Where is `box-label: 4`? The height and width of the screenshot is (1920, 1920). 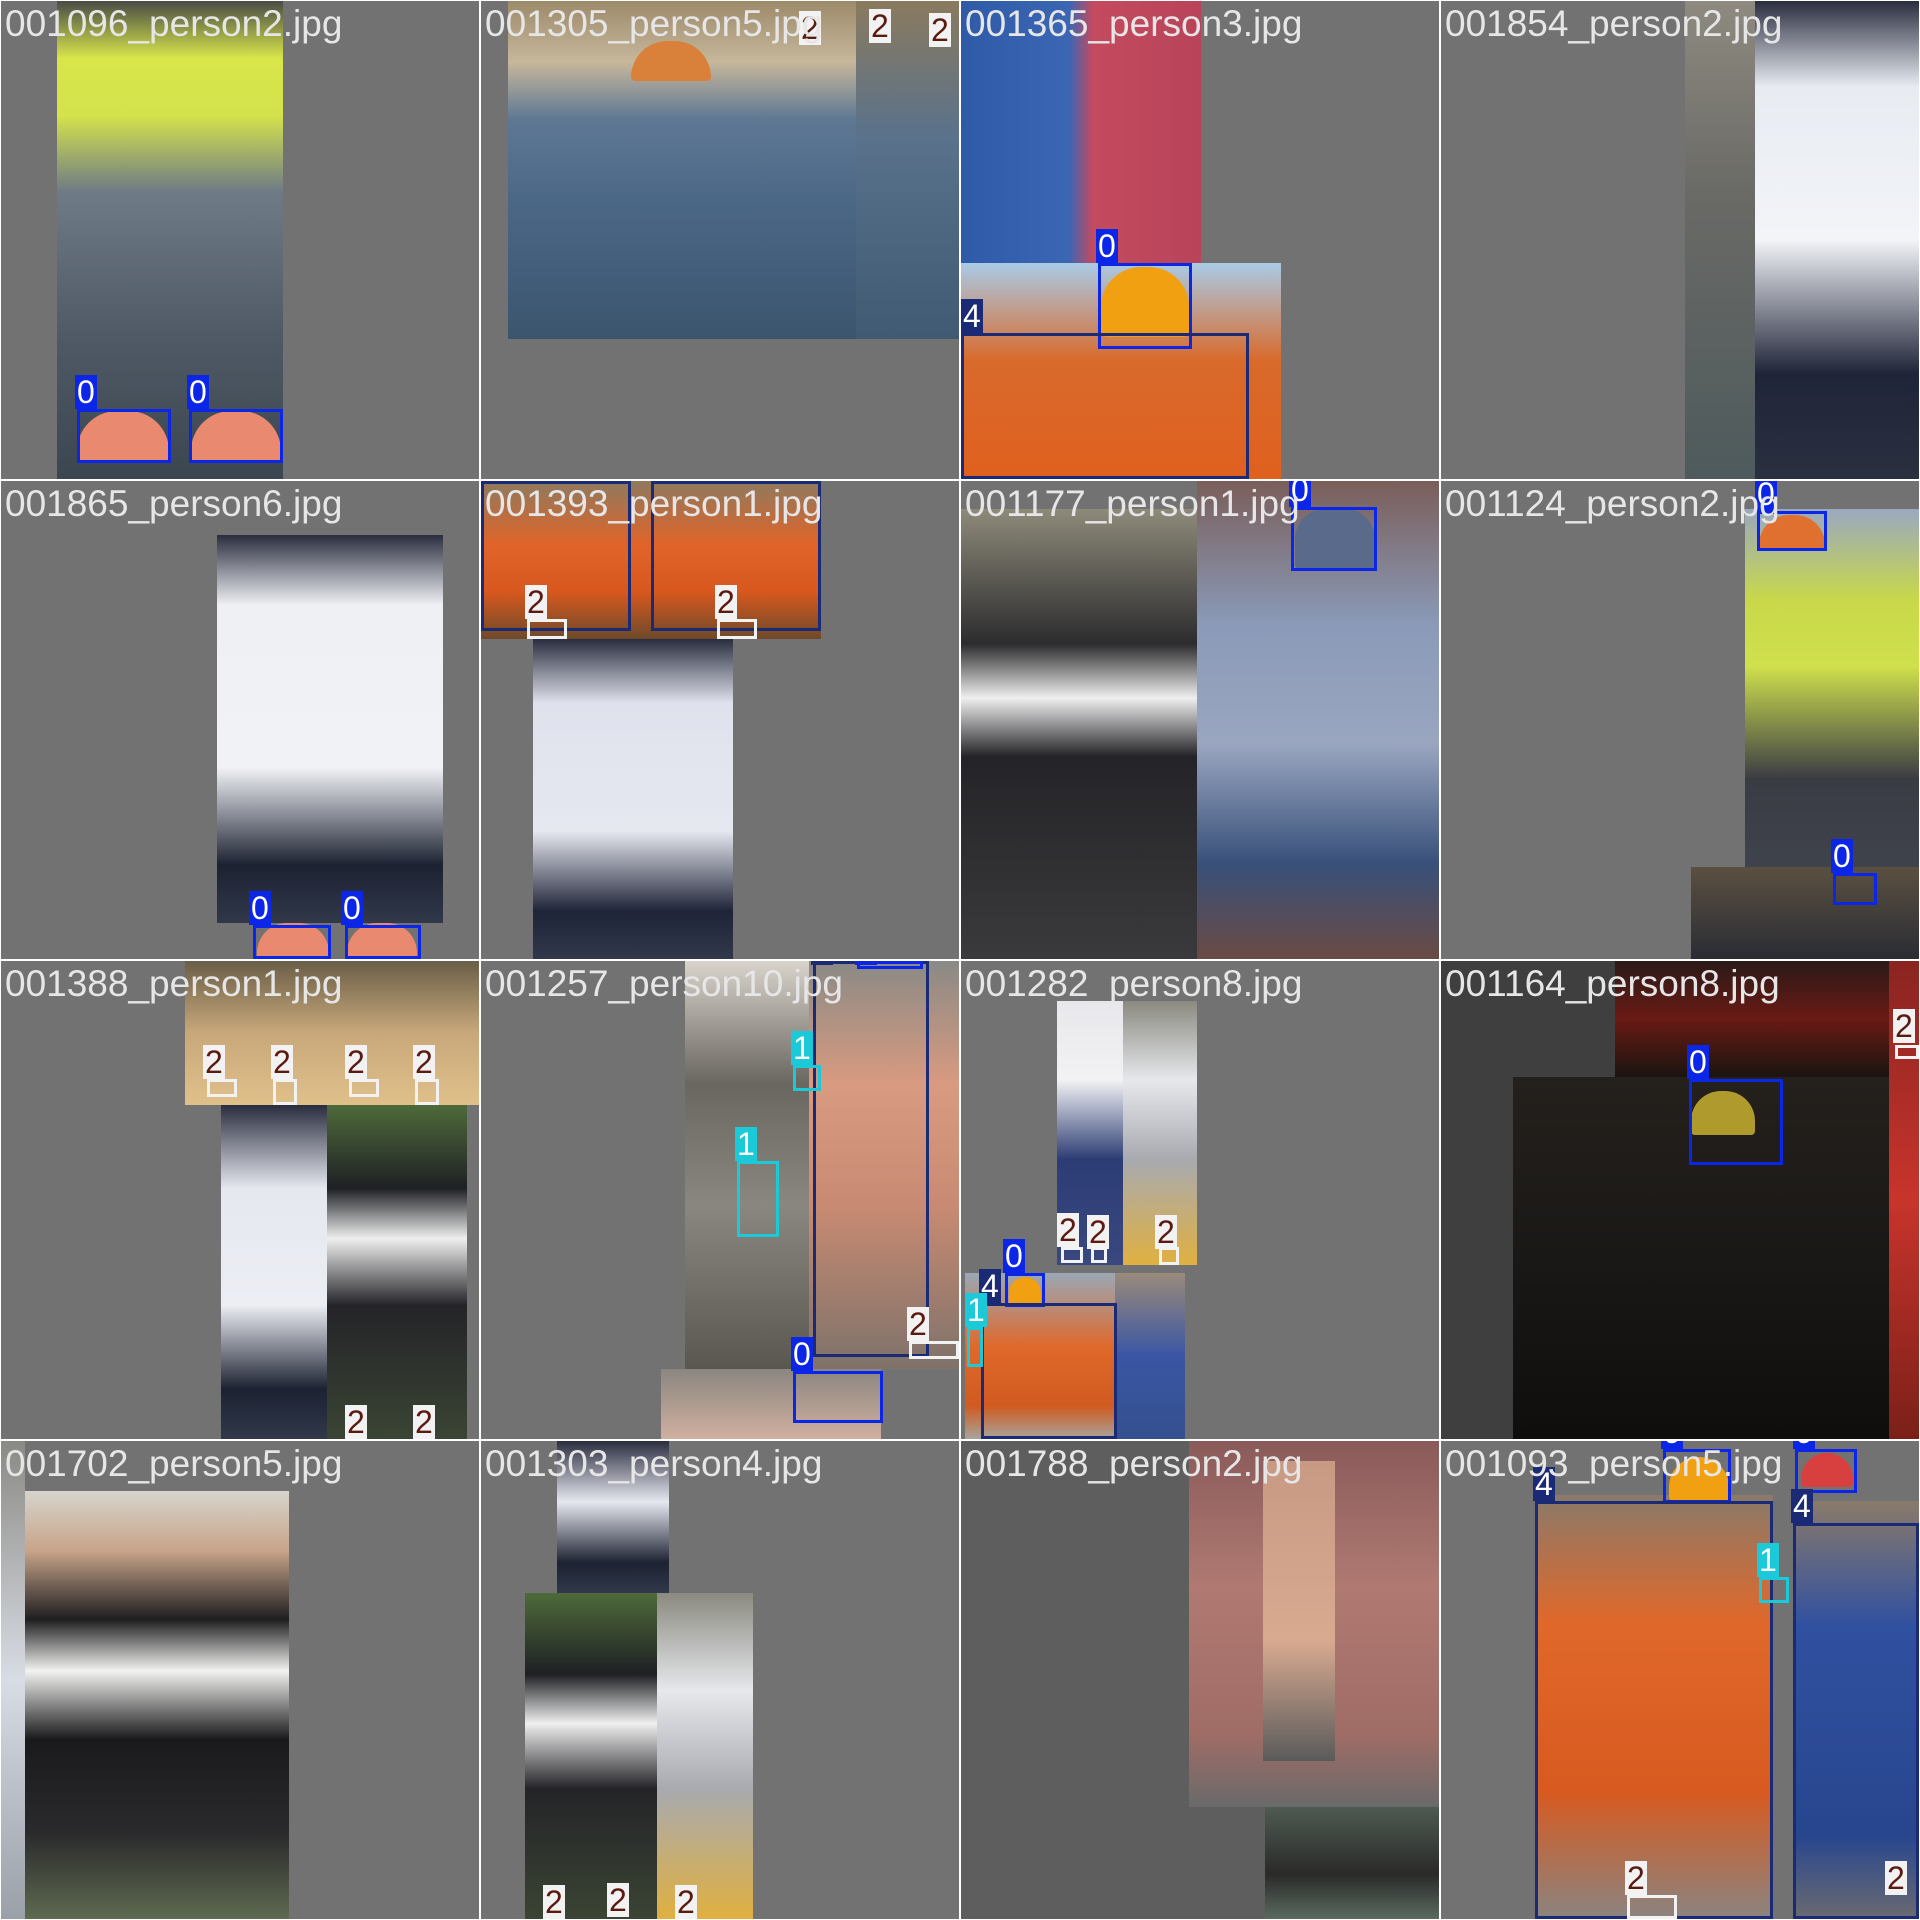 box-label: 4 is located at coordinates (1802, 1506).